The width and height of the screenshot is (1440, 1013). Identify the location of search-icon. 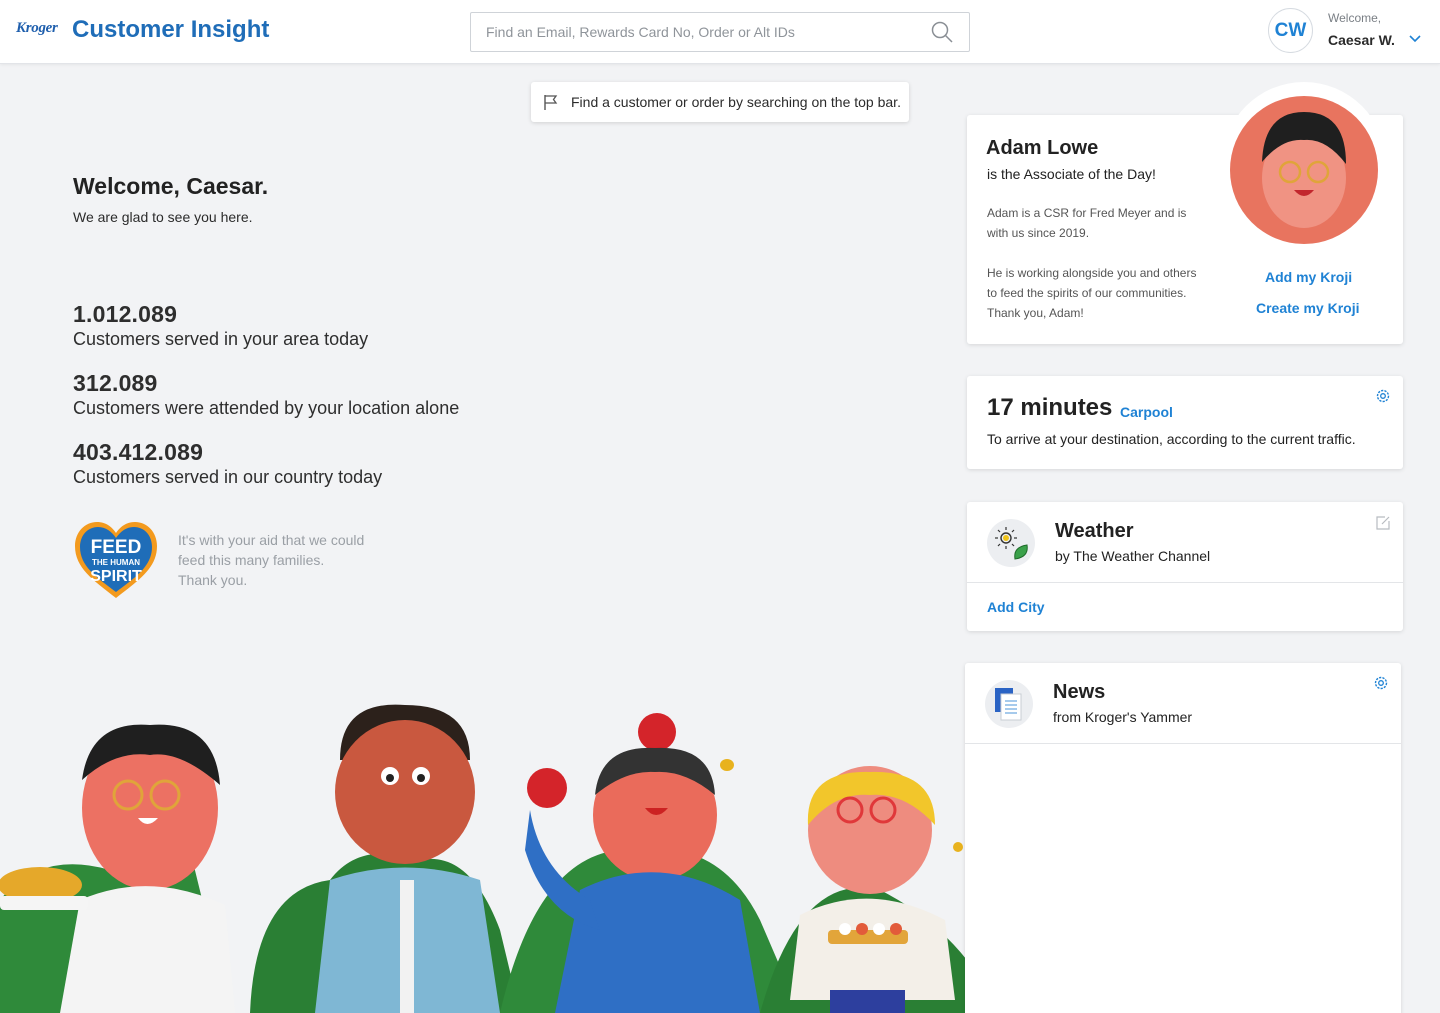
(942, 32).